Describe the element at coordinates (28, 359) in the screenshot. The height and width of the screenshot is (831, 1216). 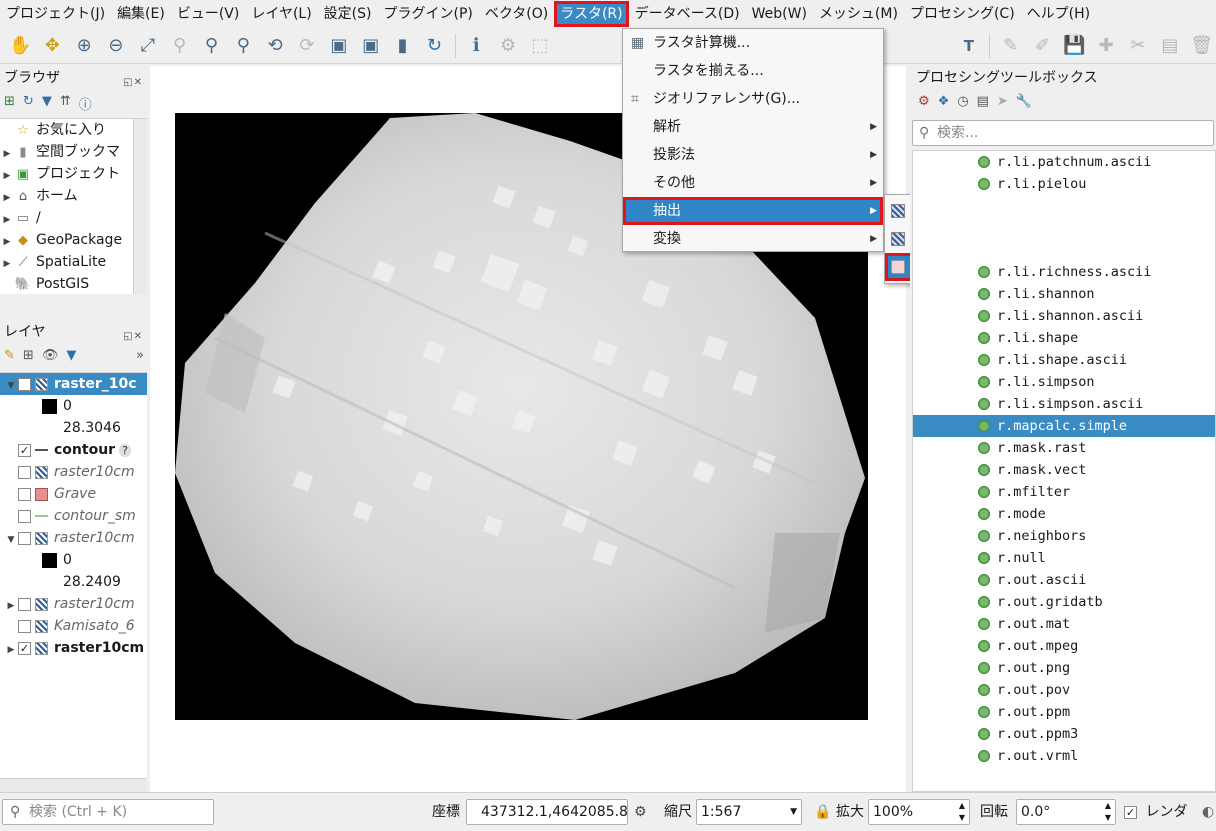
I see `add-group-icon: ⊞` at that location.